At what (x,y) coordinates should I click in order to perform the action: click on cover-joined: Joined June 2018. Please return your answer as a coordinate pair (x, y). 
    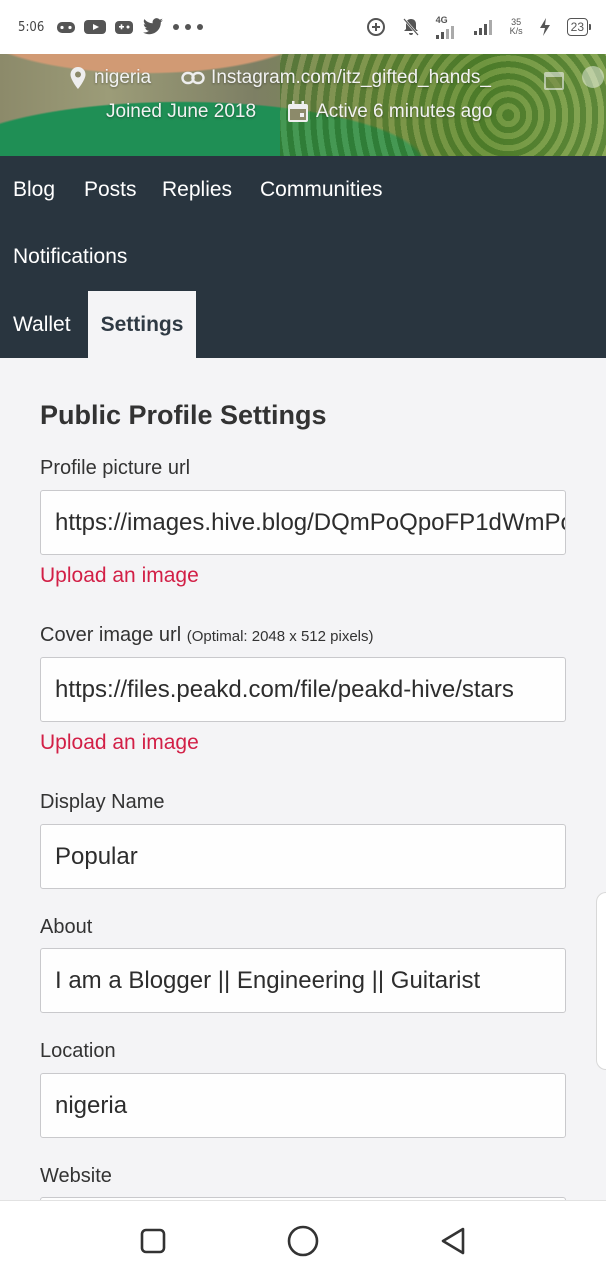
    Looking at the image, I should click on (181, 111).